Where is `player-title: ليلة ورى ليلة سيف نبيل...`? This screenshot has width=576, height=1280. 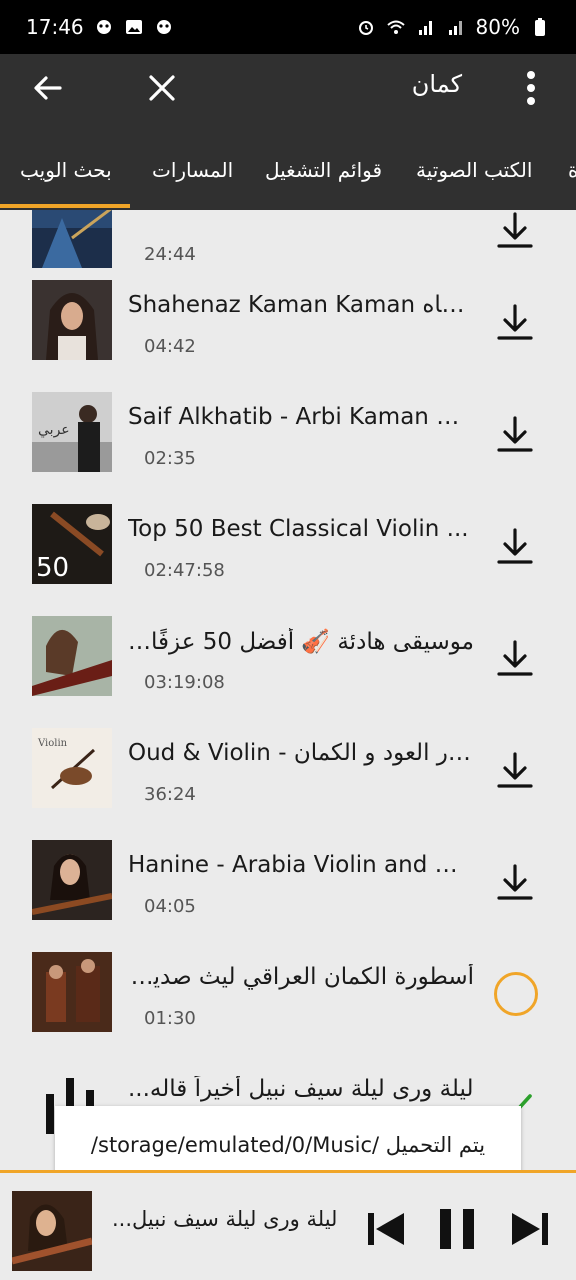 player-title: ليلة ورى ليلة سيف نبيل... is located at coordinates (225, 1219).